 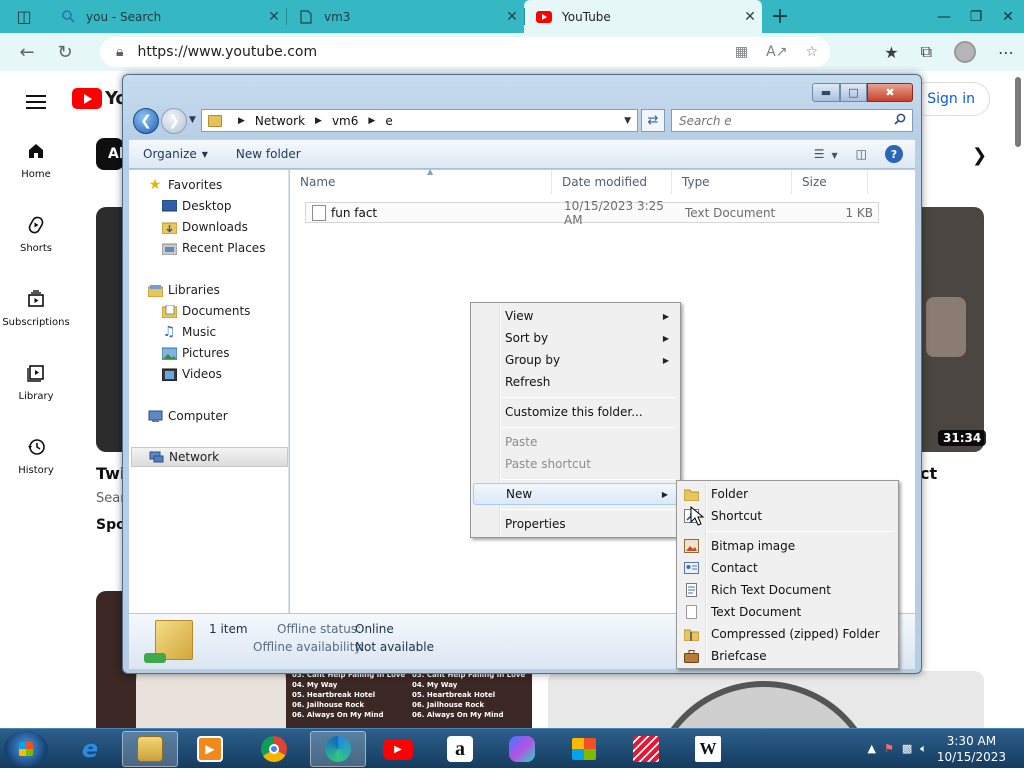 What do you see at coordinates (274, 749) in the screenshot?
I see `taskbar-chrome` at bounding box center [274, 749].